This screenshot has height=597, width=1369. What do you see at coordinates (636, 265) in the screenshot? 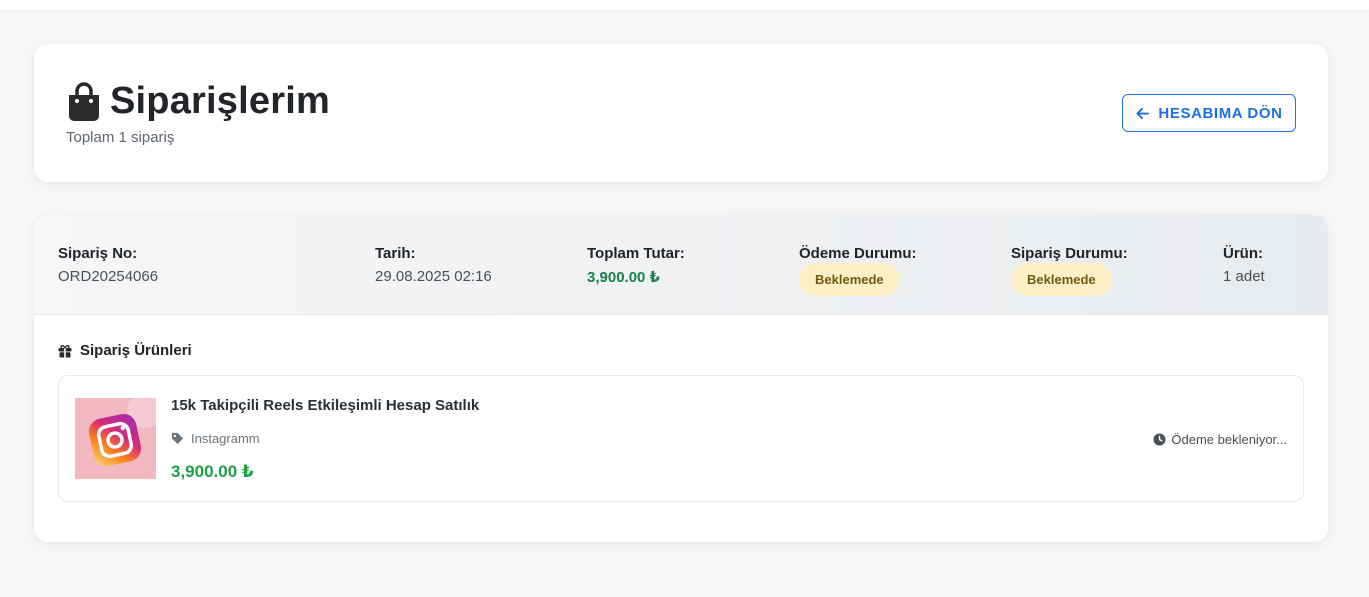
I see `order-total-field: Toplam Tutar: 3,900.00 ₺` at bounding box center [636, 265].